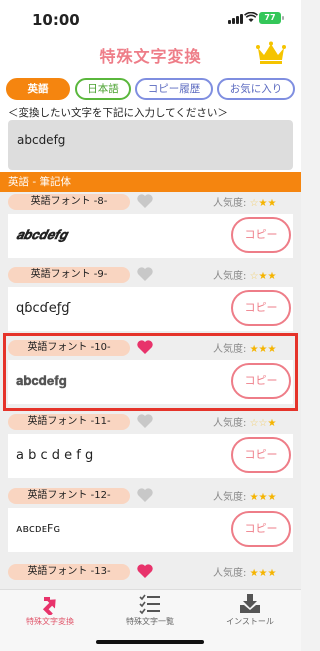 This screenshot has width=320, height=651. What do you see at coordinates (283, 18) in the screenshot?
I see `battery-tip` at bounding box center [283, 18].